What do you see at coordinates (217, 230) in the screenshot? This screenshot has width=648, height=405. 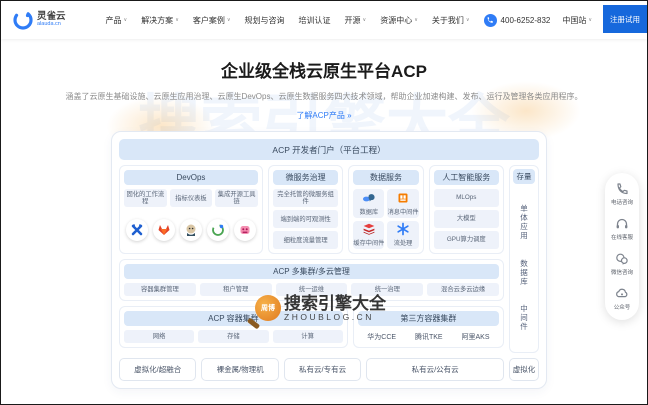 I see `sonarqube-icon` at bounding box center [217, 230].